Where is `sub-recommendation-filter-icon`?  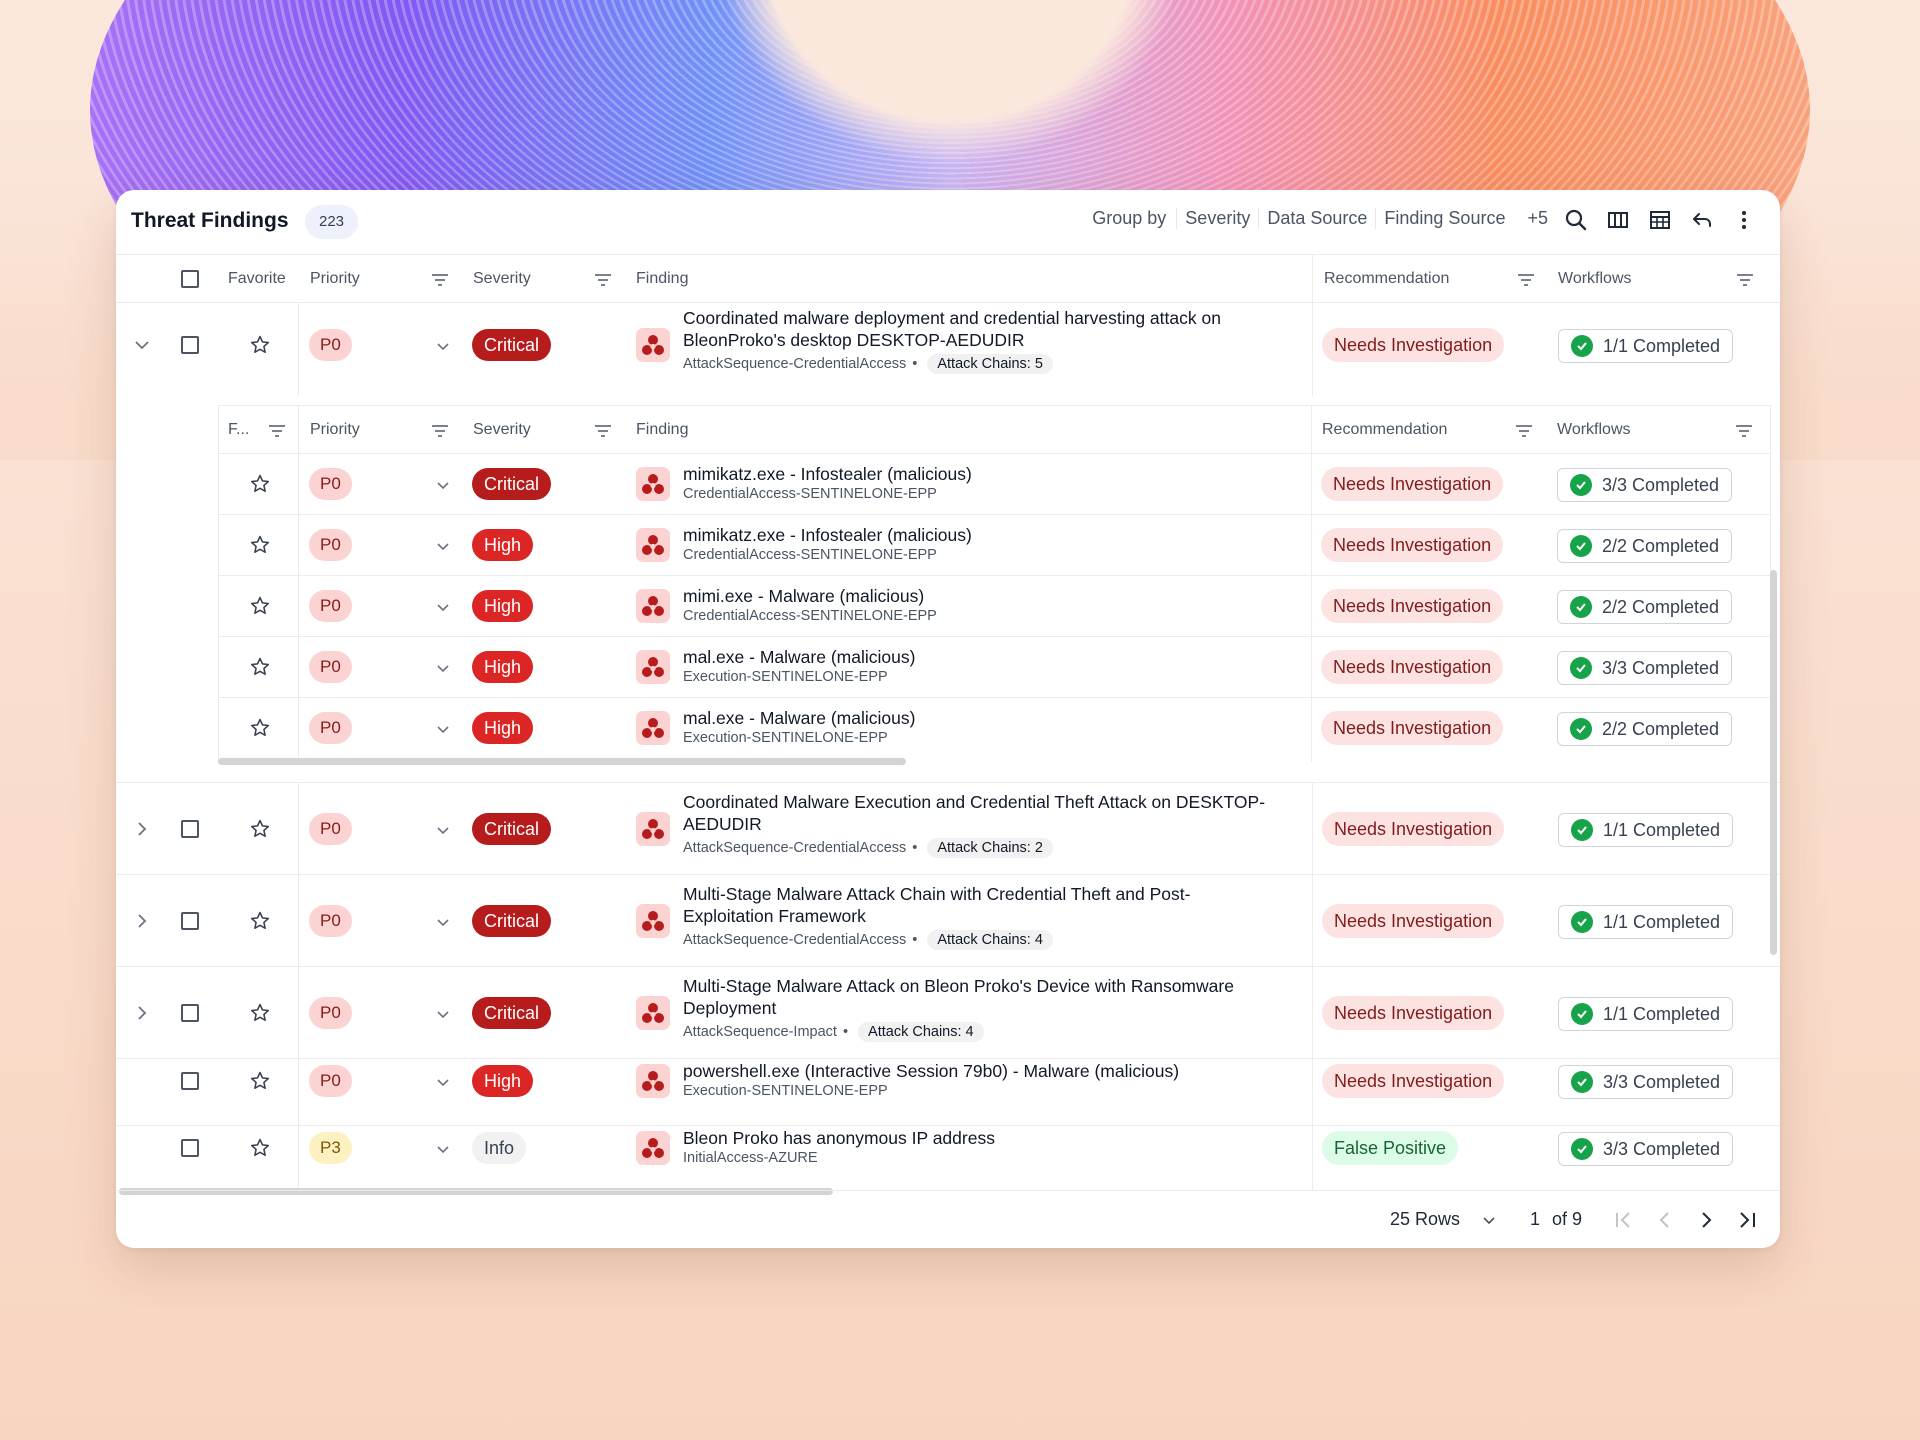
sub-recommendation-filter-icon is located at coordinates (1524, 431).